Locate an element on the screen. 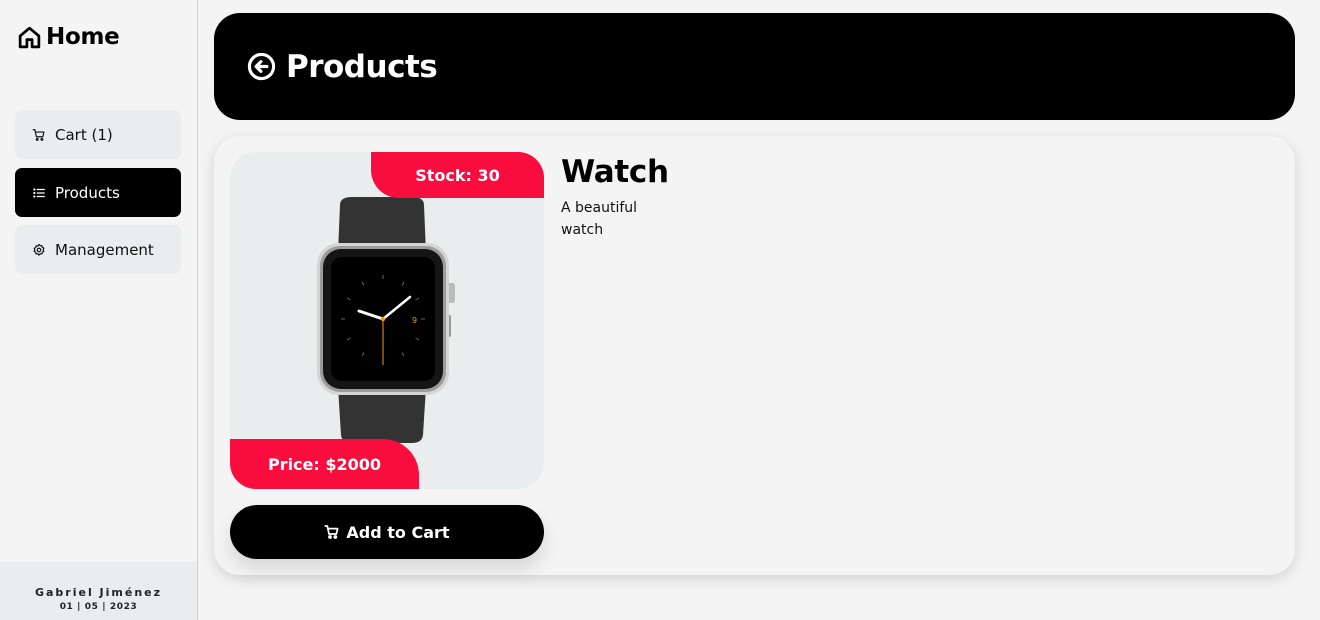 The image size is (1320, 620). list-icon is located at coordinates (39, 192).